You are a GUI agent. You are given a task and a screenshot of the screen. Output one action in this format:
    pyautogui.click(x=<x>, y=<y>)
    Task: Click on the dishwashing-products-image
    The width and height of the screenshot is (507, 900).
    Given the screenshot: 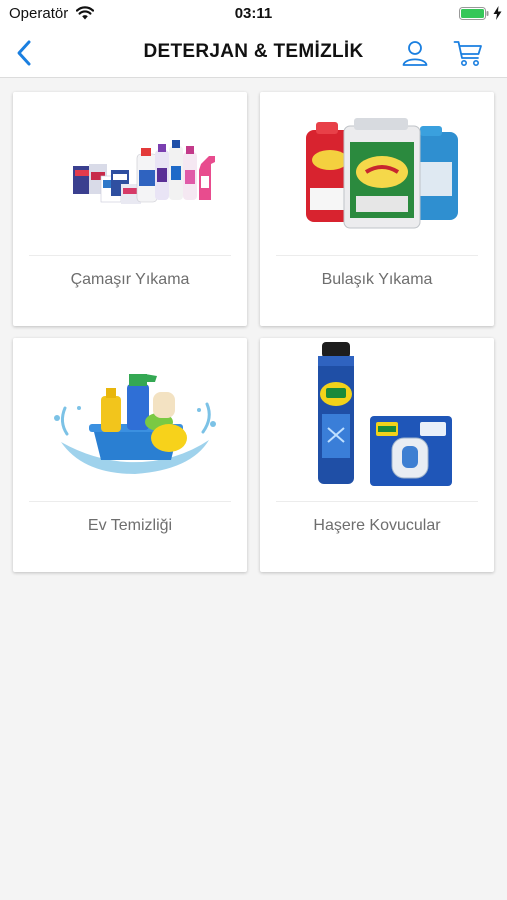 What is the action you would take?
    pyautogui.click(x=382, y=173)
    